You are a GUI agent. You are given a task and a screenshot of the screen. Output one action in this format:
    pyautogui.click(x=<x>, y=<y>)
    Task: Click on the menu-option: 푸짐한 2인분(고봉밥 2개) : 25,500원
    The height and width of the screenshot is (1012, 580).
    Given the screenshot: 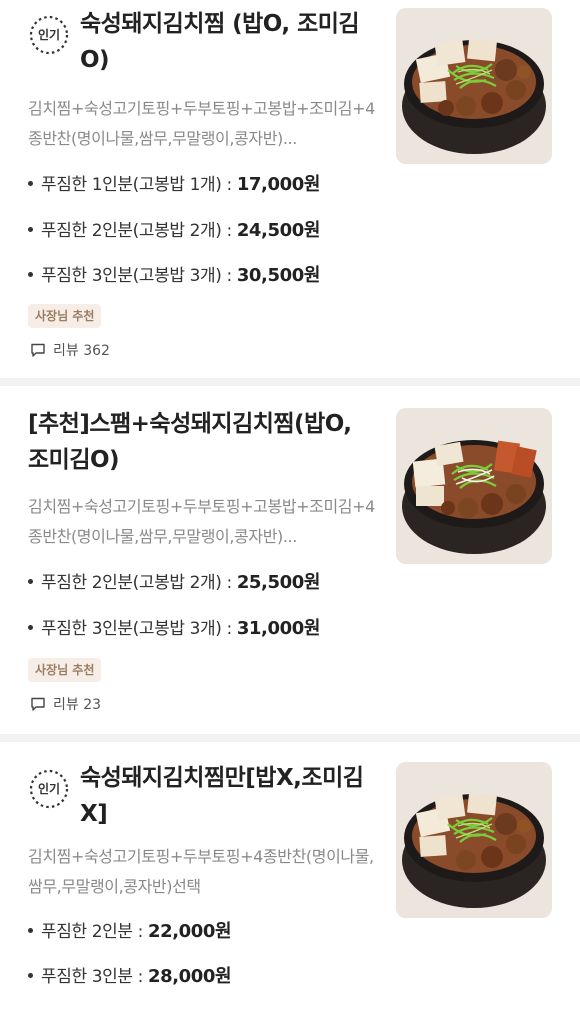 What is the action you would take?
    pyautogui.click(x=174, y=583)
    